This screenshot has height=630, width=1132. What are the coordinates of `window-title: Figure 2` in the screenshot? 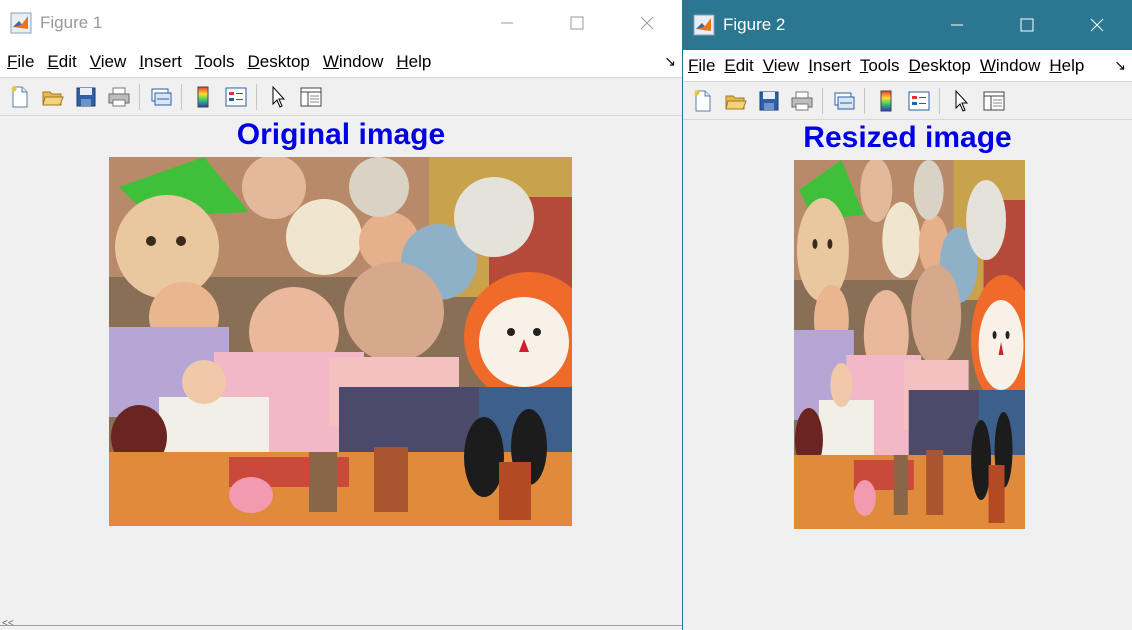 It's located at (754, 24).